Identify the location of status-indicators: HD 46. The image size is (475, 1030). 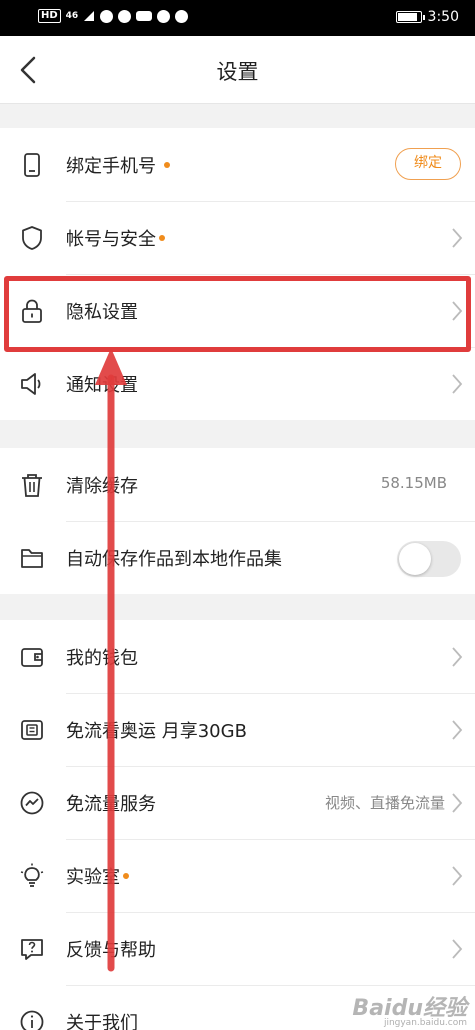
(113, 16).